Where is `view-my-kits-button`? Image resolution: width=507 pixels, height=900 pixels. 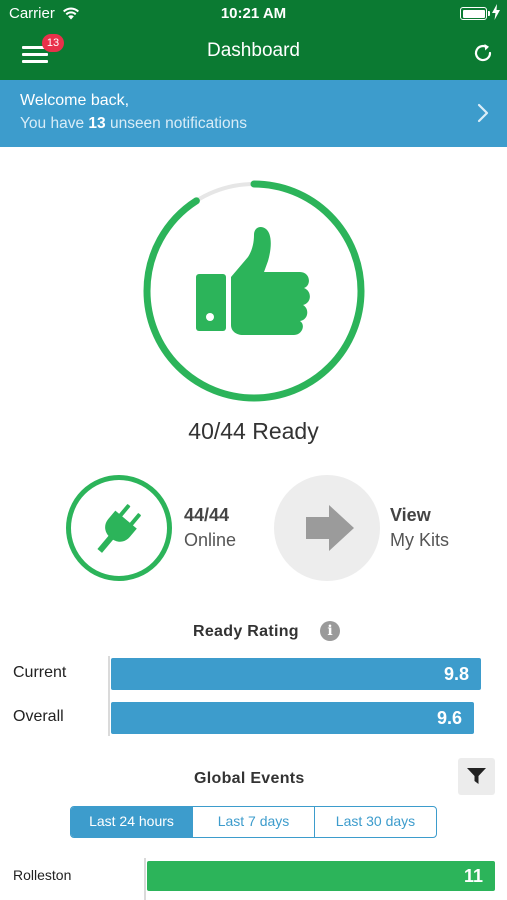 view-my-kits-button is located at coordinates (327, 528).